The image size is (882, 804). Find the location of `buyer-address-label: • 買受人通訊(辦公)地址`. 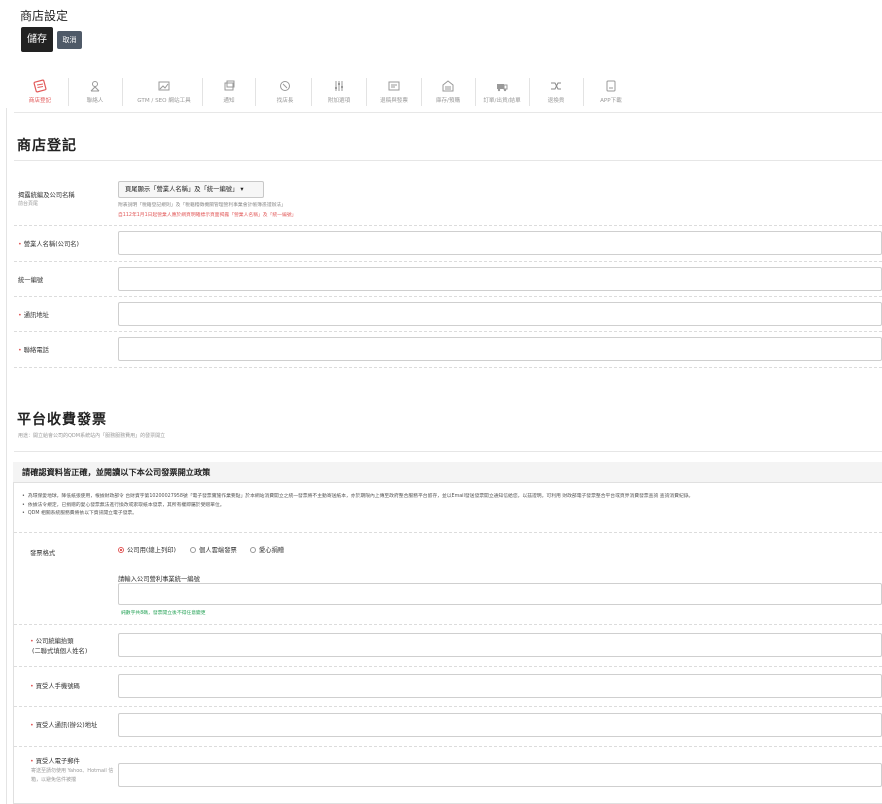

buyer-address-label: • 買受人通訊(辦公)地址 is located at coordinates (64, 725).